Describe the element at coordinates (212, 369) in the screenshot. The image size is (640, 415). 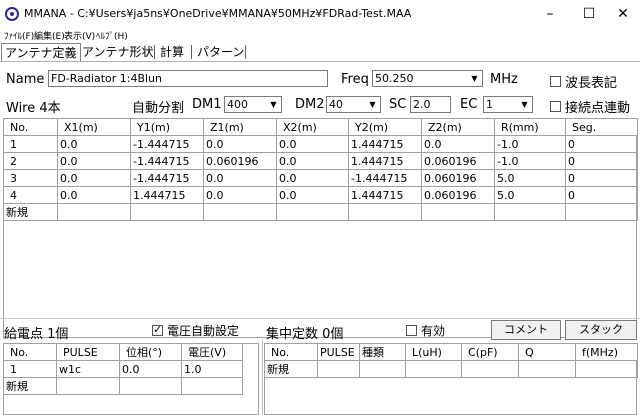
I see `table-cell: 1.0` at that location.